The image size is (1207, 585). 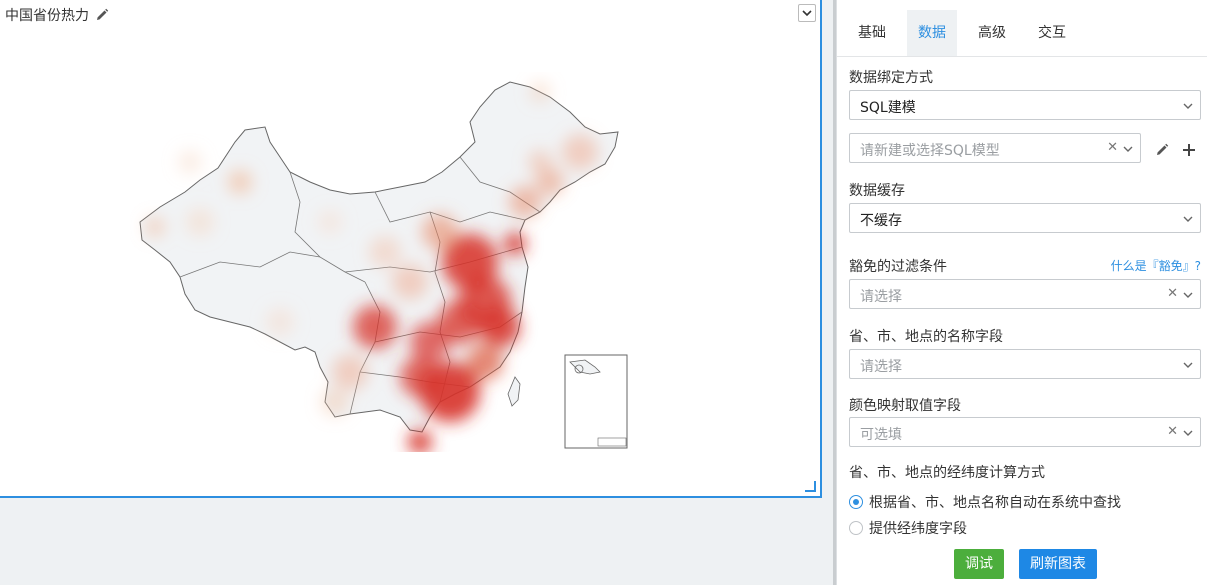 I want to click on sql-model-placeholder: 请新建或选择SQL模型, so click(x=930, y=151).